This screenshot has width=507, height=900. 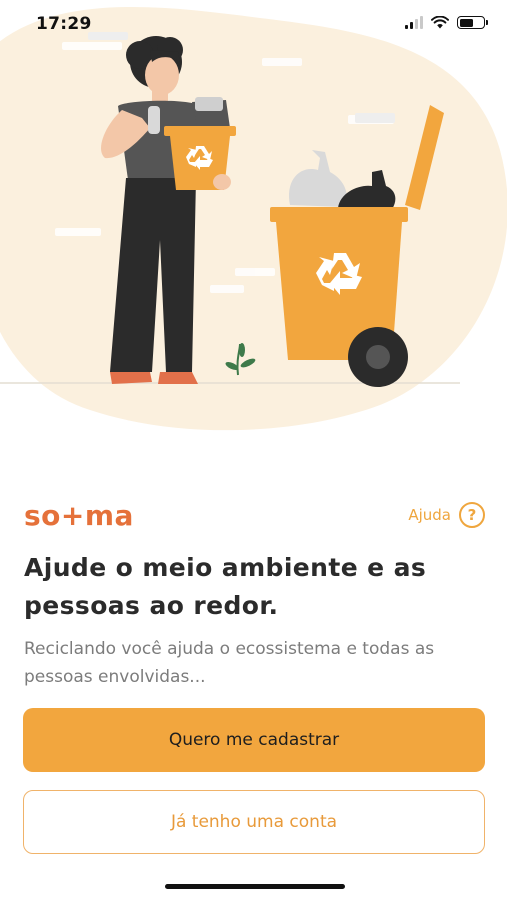 I want to click on app-logo: so+ma, so click(x=79, y=515).